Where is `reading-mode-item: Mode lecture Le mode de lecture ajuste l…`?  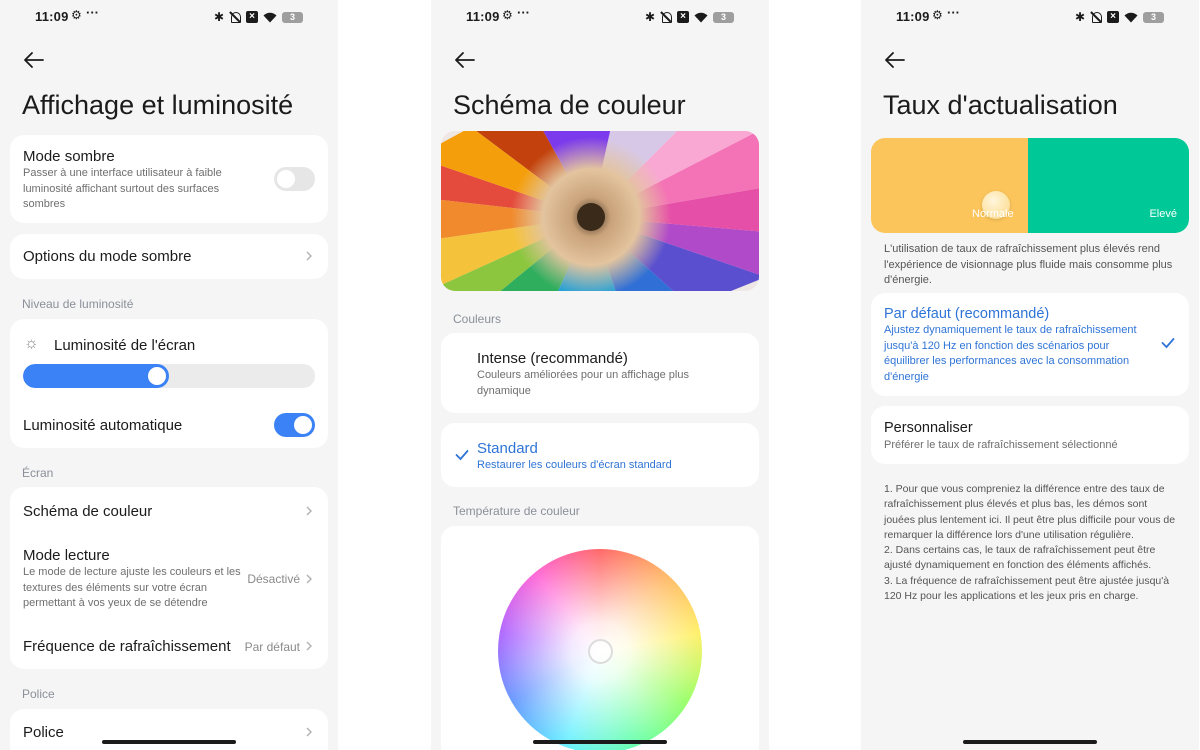 reading-mode-item: Mode lecture Le mode de lecture ajuste l… is located at coordinates (169, 576).